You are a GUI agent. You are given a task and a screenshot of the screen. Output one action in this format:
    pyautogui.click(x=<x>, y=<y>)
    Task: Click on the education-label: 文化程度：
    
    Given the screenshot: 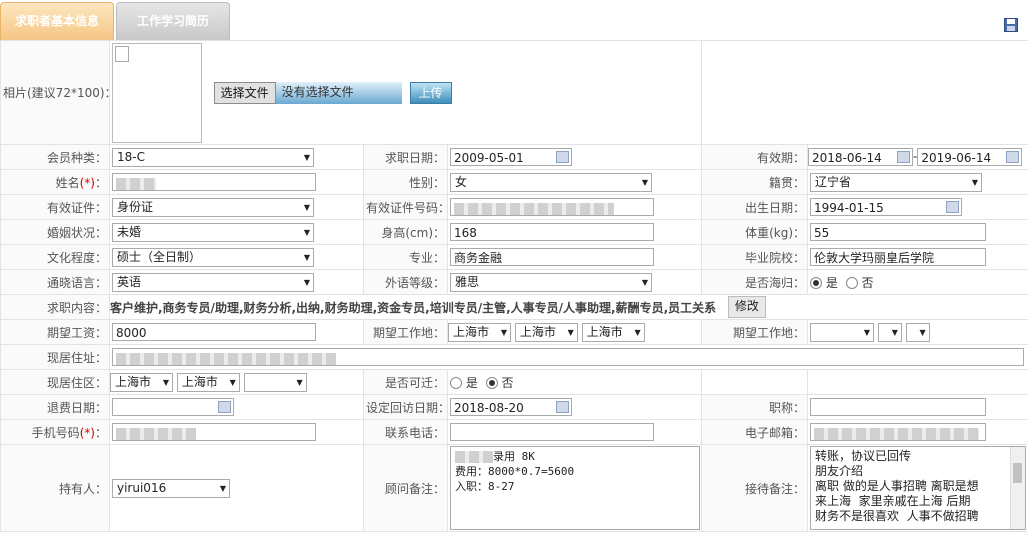 What is the action you would take?
    pyautogui.click(x=55, y=257)
    